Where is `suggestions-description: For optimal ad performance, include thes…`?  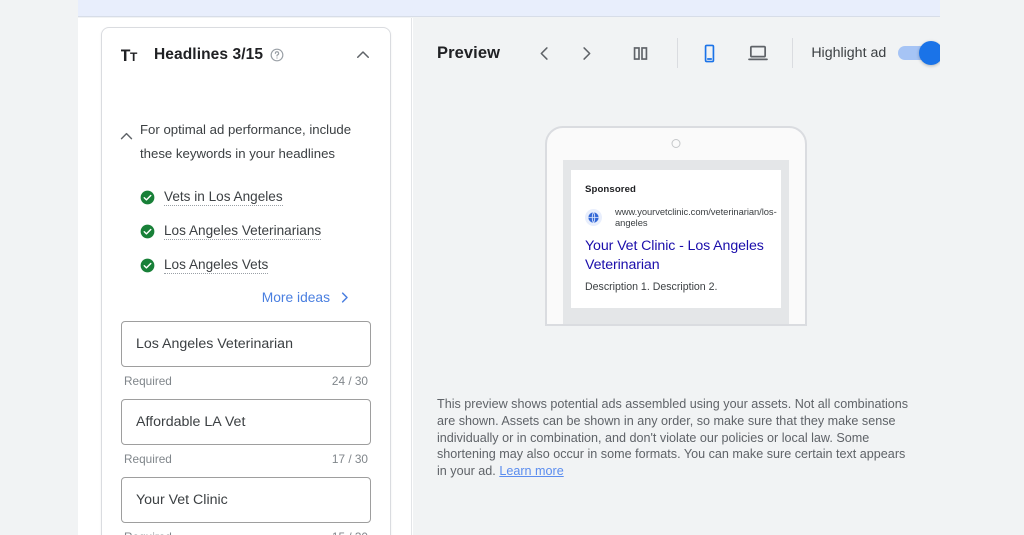
suggestions-description: For optimal ad performance, include thes… is located at coordinates (246, 141).